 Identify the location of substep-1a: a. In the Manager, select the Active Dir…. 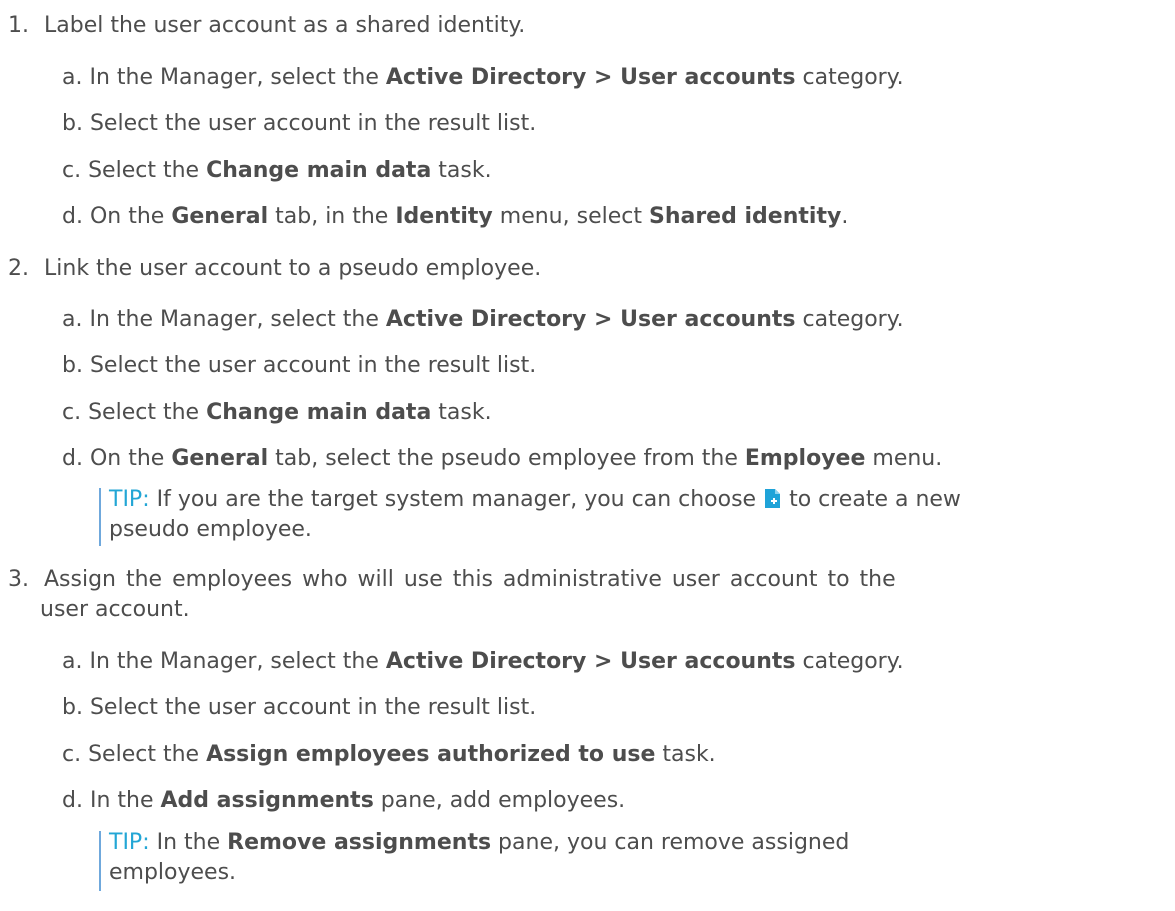
(483, 78).